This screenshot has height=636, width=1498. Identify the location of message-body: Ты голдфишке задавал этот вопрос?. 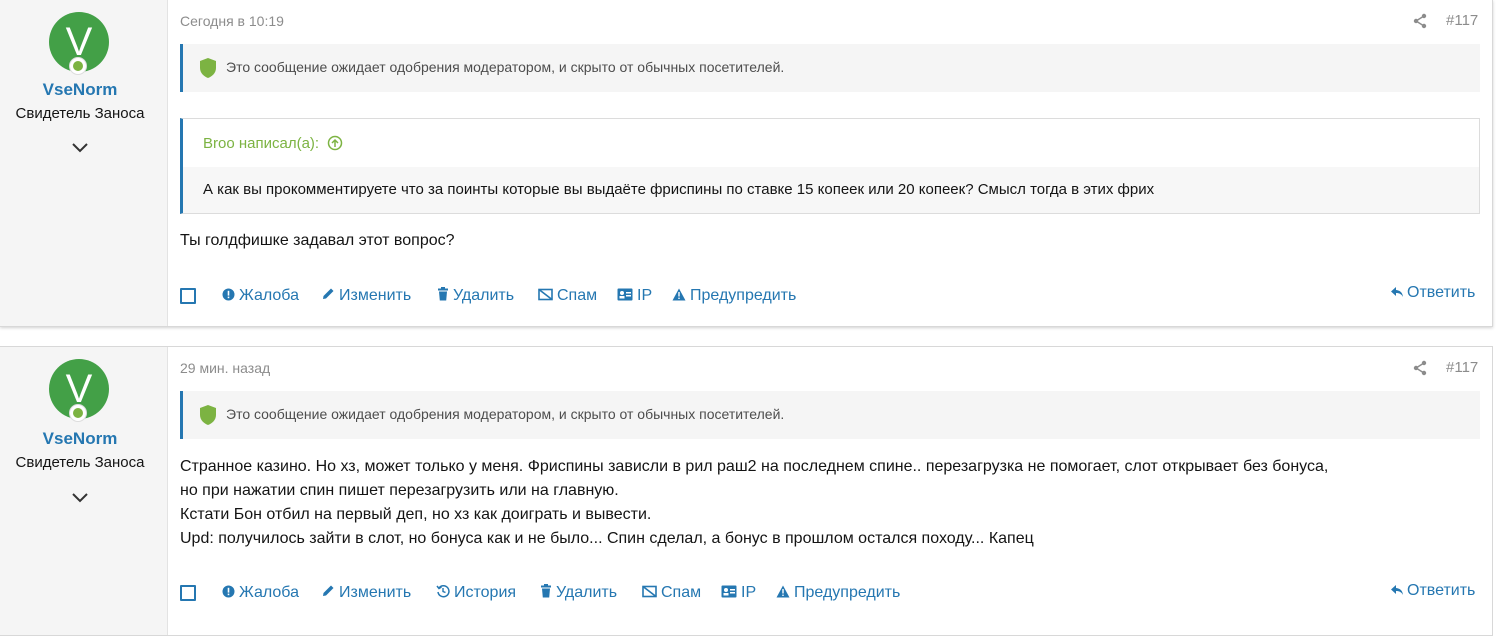
(830, 241).